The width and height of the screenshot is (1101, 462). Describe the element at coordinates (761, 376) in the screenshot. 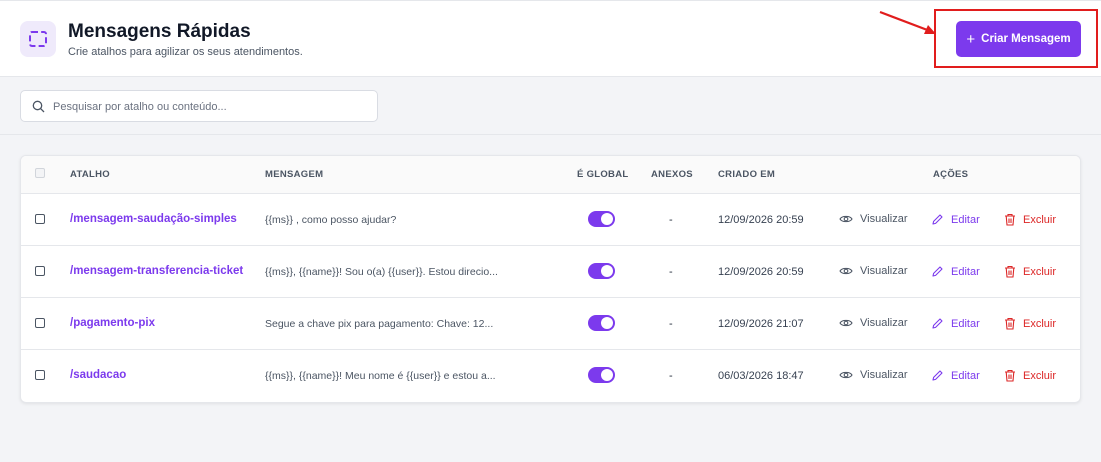

I see `row-created: 06/03/2026 18:47` at that location.